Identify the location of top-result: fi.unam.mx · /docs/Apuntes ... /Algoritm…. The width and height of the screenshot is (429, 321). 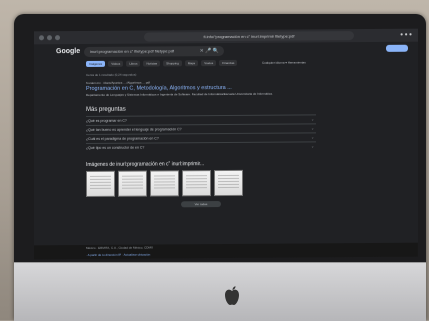
(201, 88).